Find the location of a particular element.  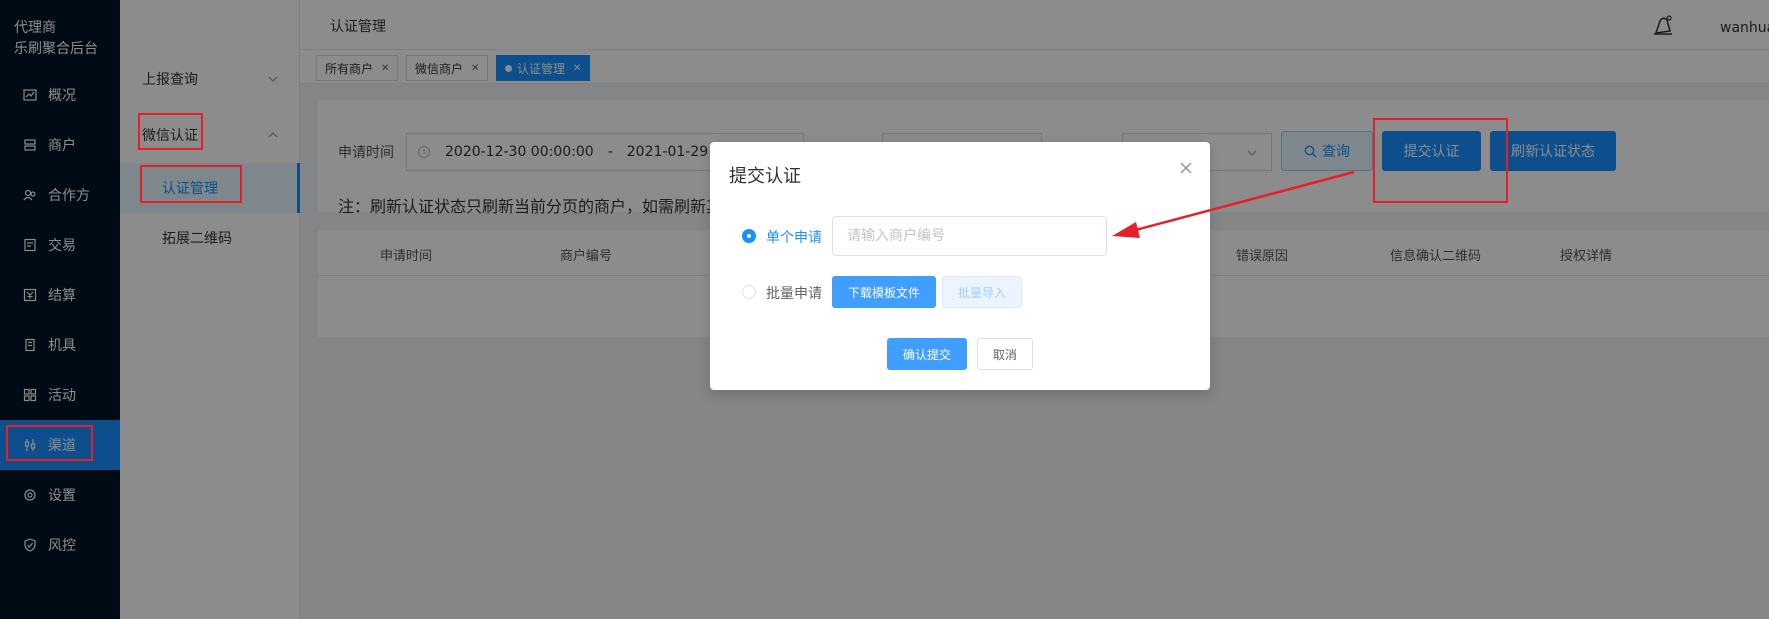

close-icon is located at coordinates (1186, 168).